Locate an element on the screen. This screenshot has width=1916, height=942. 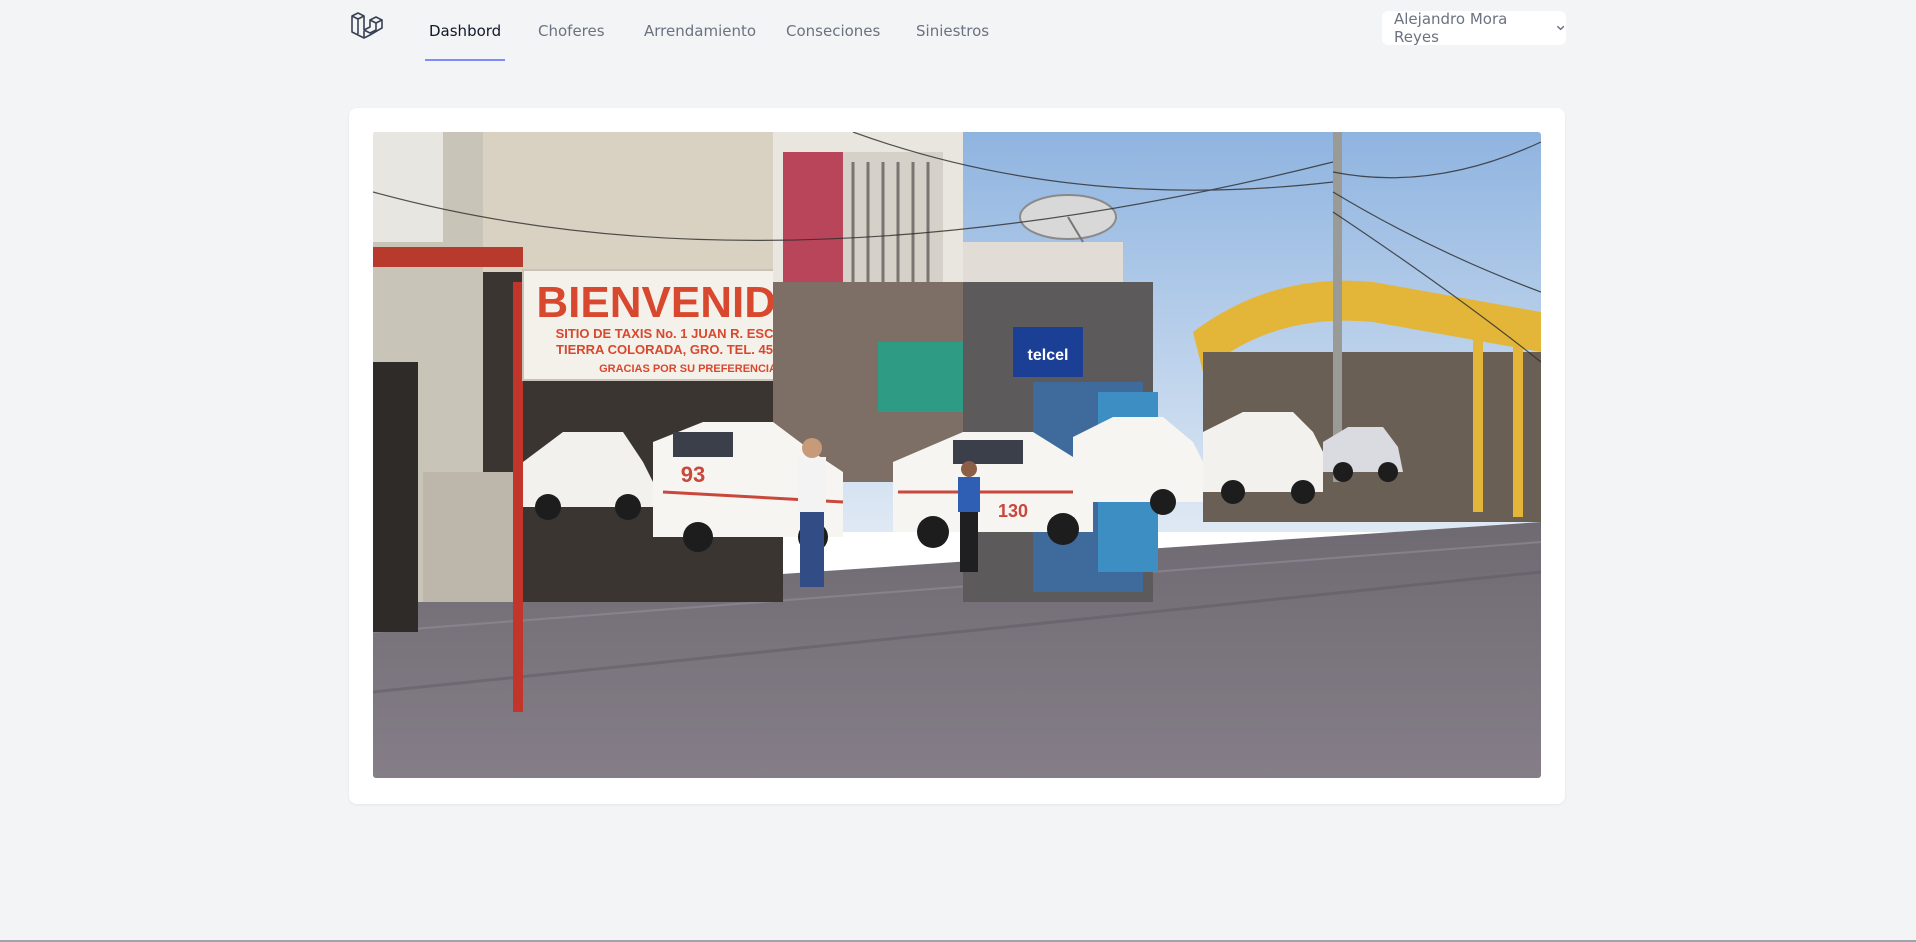
nav-dashboard: Dashbord is located at coordinates (465, 30).